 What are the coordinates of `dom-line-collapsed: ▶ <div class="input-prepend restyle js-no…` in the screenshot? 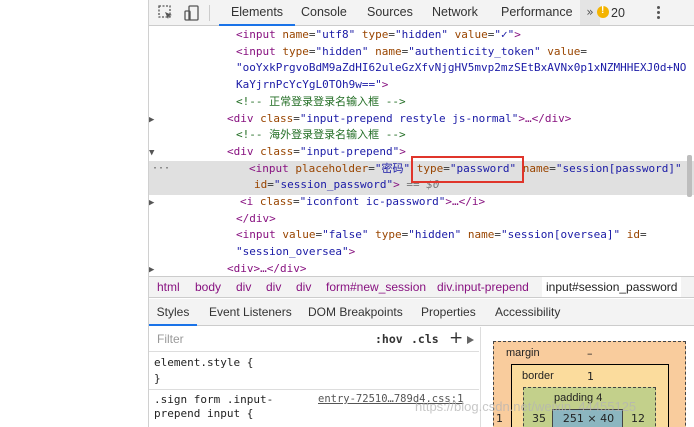 It's located at (421, 119).